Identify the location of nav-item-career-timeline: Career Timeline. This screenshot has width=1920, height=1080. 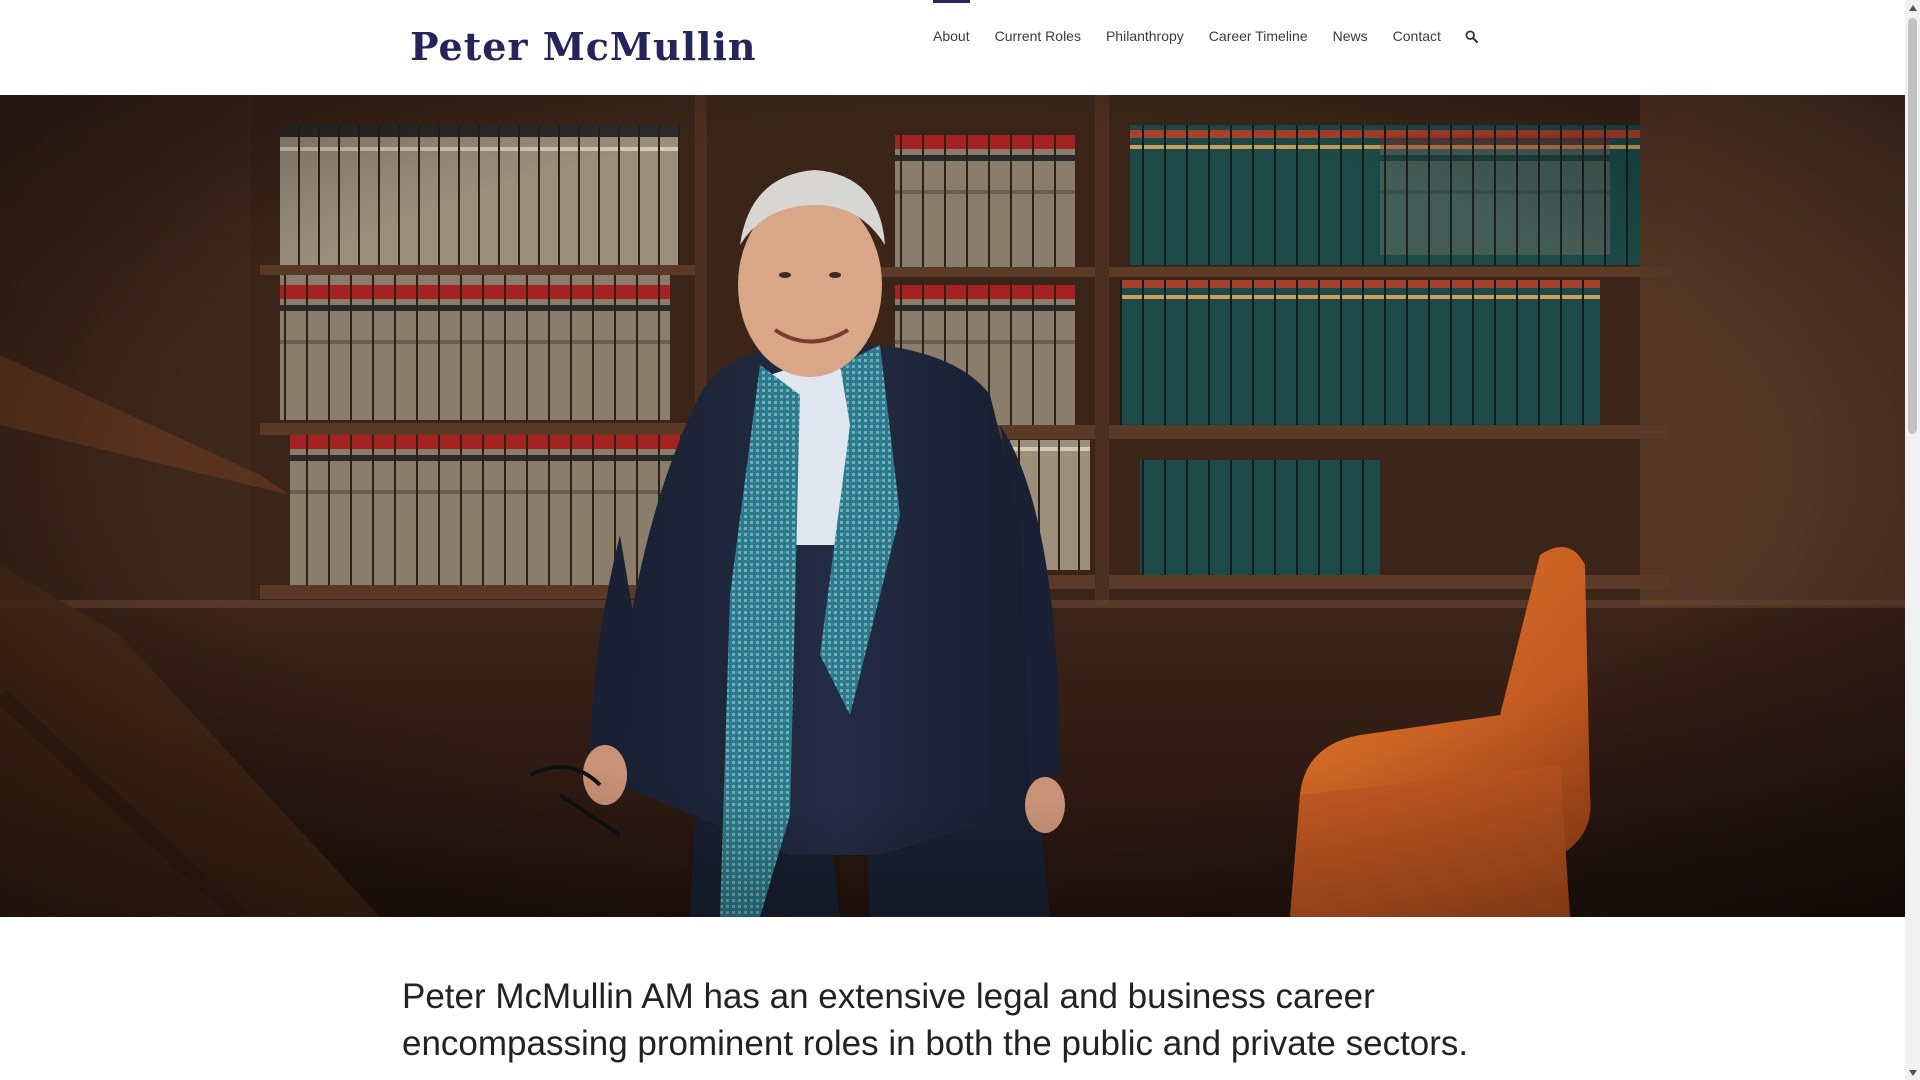
(1258, 36).